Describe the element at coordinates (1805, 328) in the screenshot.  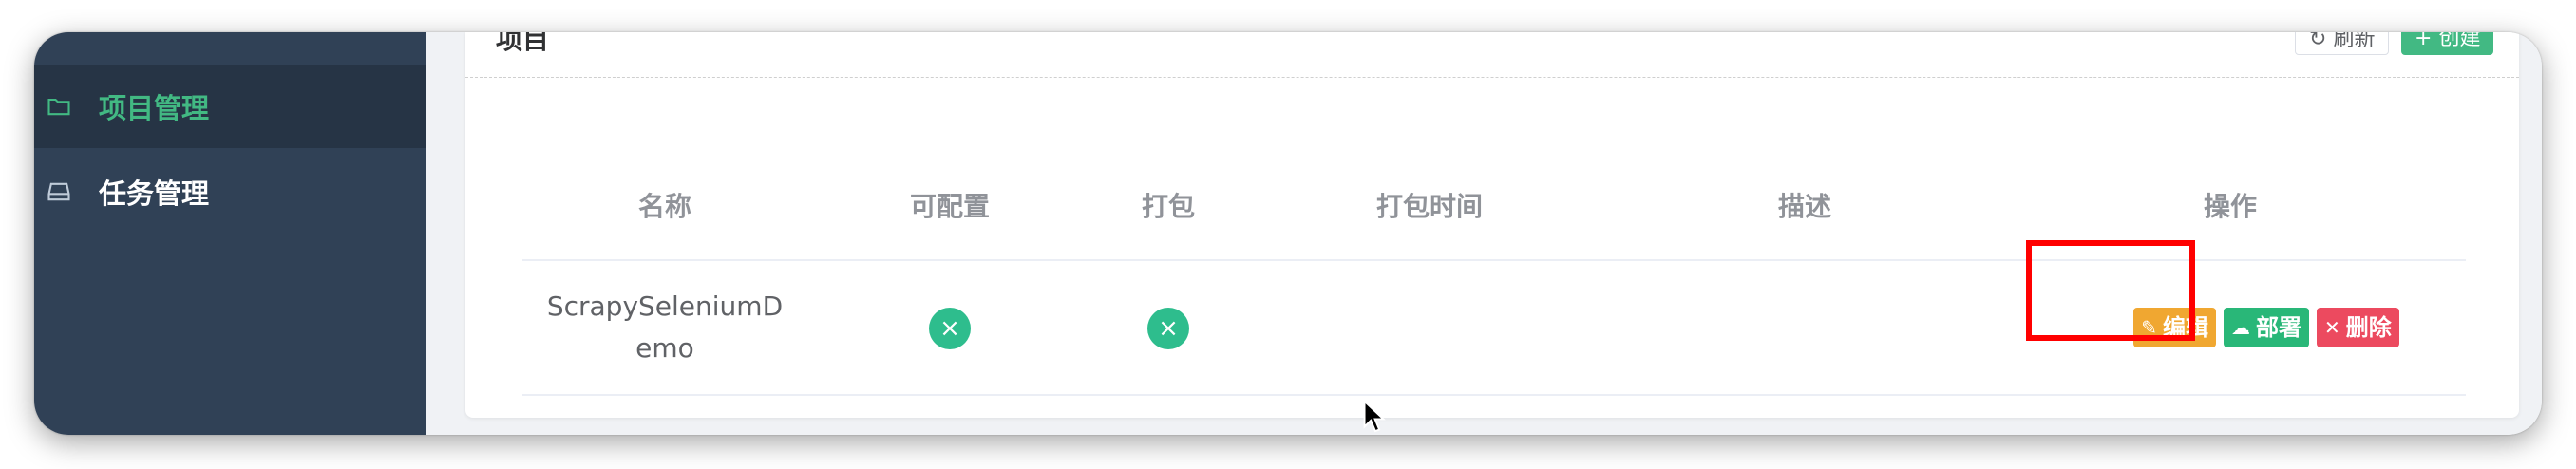
I see `description-cell` at that location.